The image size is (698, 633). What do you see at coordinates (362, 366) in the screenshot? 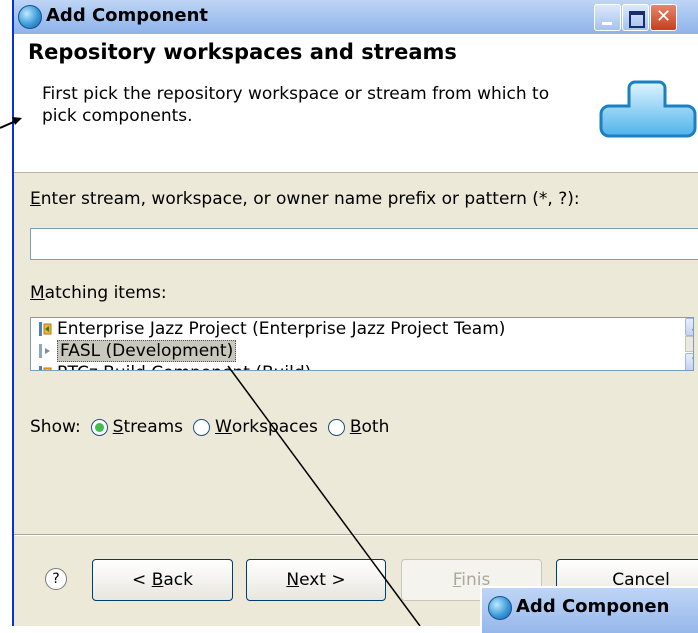
I see `list-item: RTCz Build Component (Build)` at bounding box center [362, 366].